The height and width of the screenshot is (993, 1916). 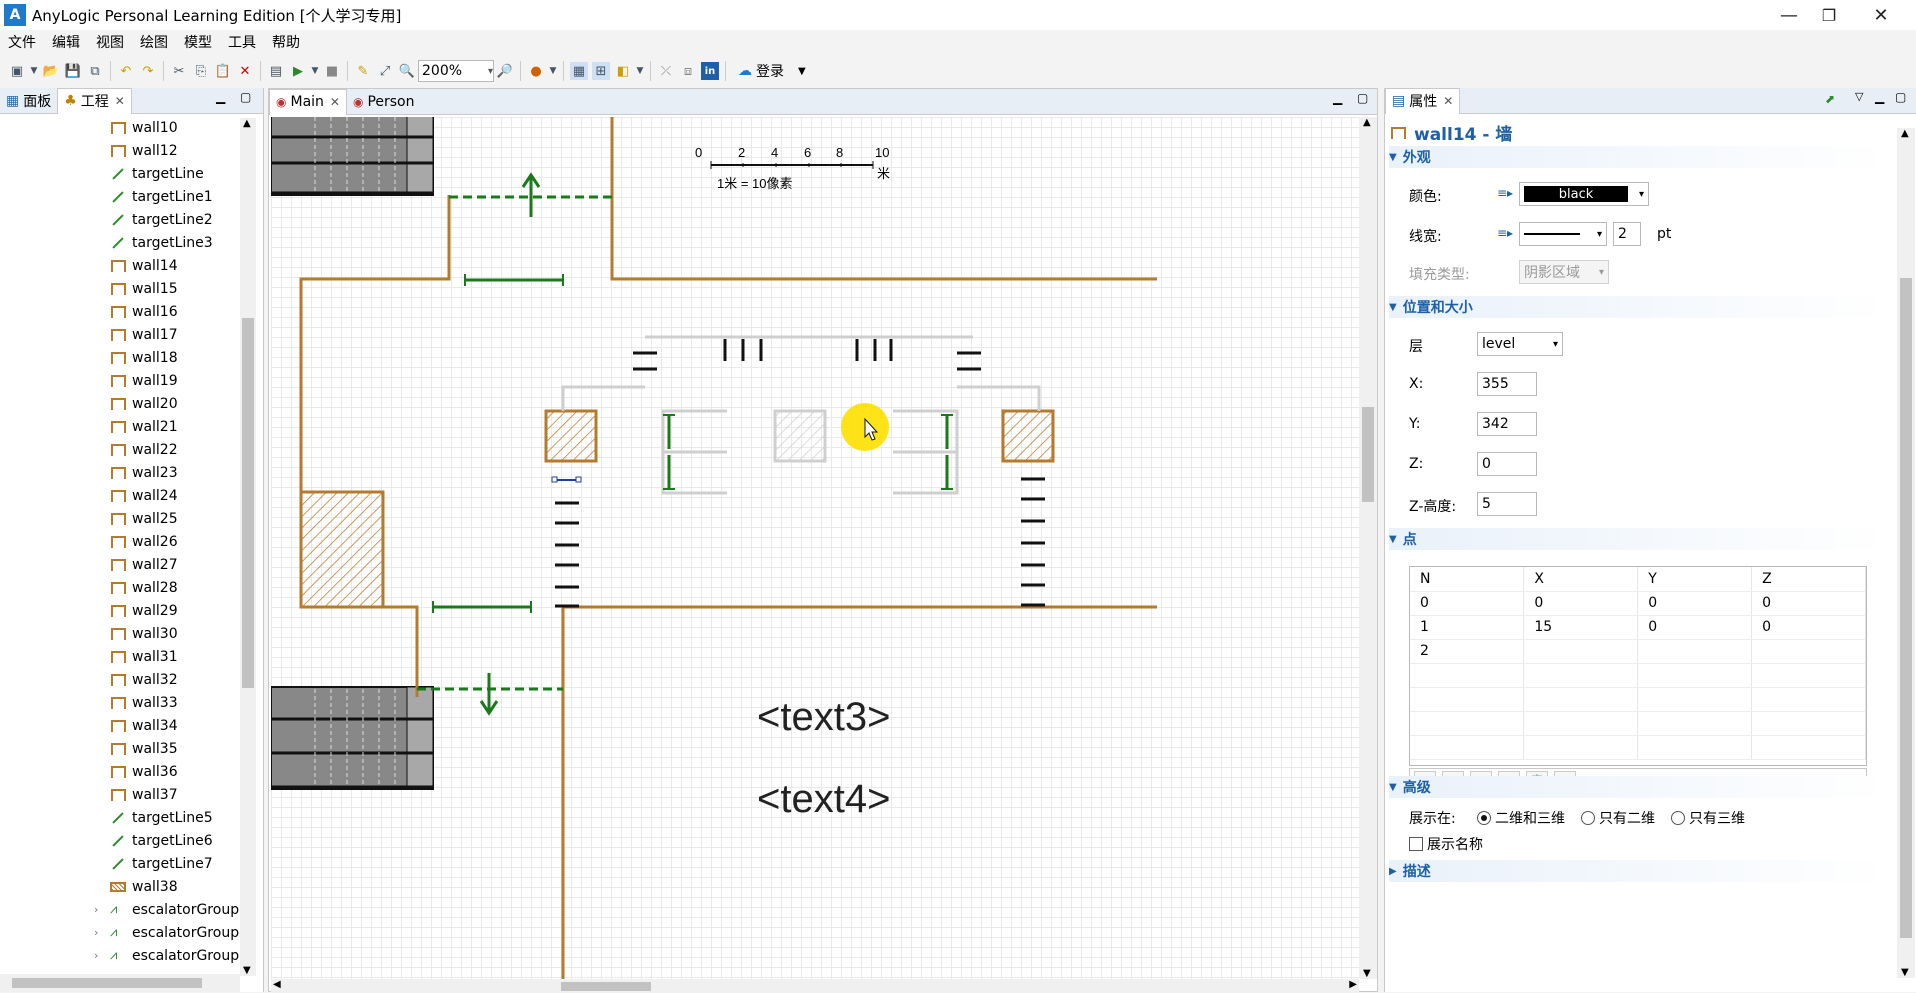 What do you see at coordinates (1467, 627) in the screenshot?
I see `table-cell: 1` at bounding box center [1467, 627].